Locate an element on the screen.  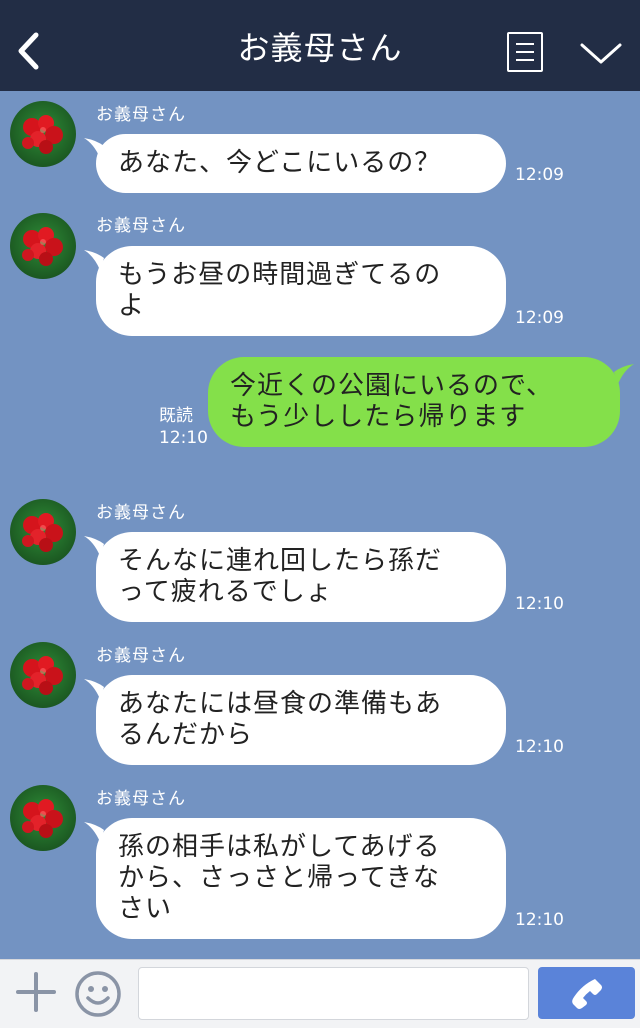
message-line: もうお昼の時間過ぎてるの is located at coordinates (280, 275).